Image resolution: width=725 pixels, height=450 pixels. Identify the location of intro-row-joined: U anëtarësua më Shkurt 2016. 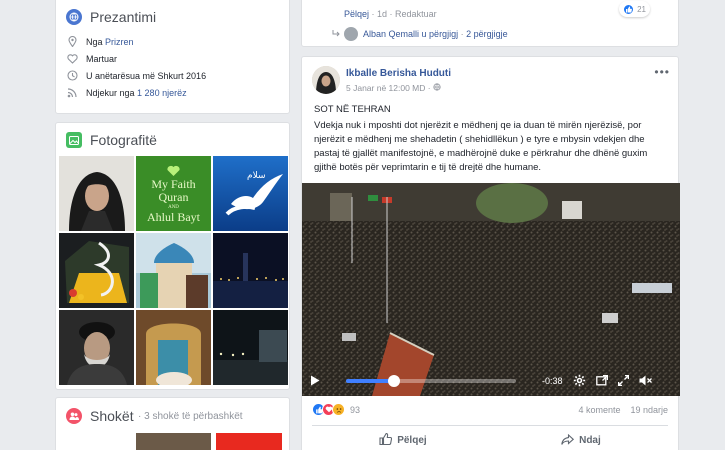
(172, 75).